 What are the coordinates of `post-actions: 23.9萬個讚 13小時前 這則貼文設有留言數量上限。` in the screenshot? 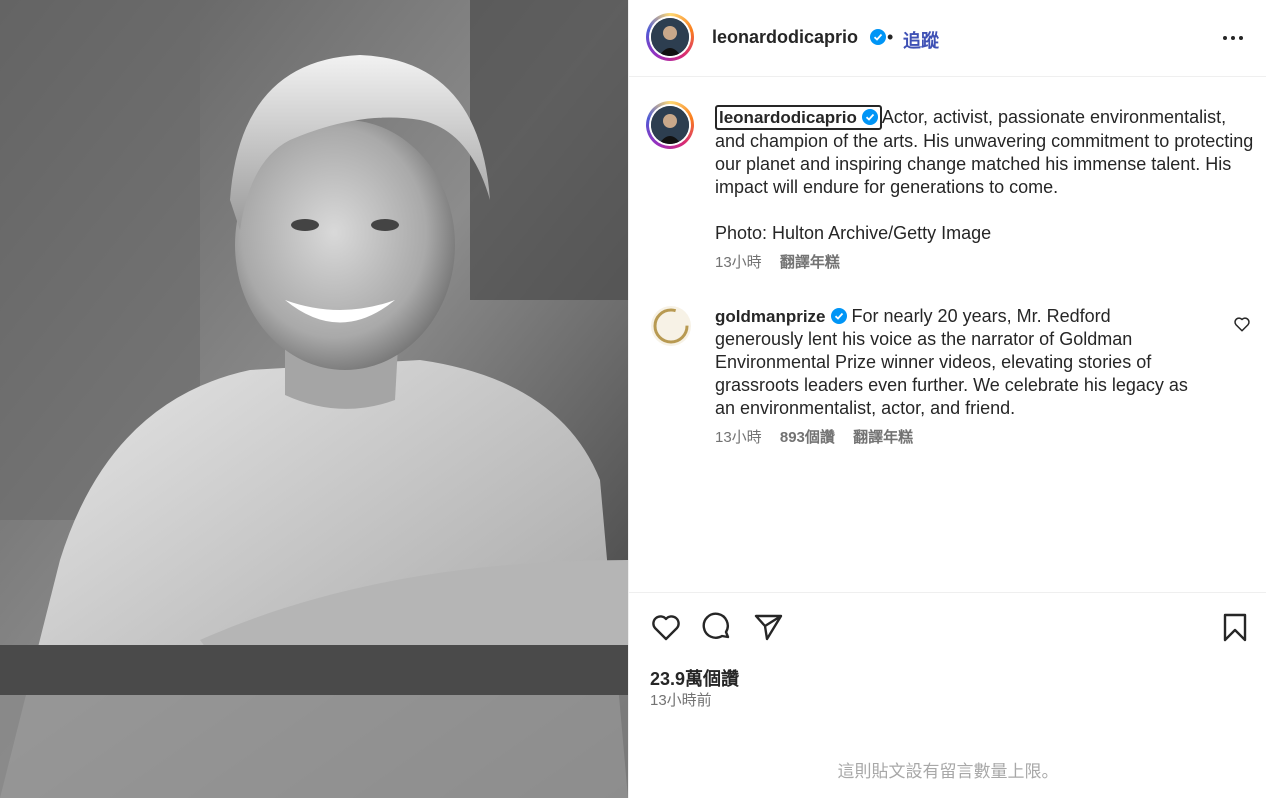 It's located at (947, 695).